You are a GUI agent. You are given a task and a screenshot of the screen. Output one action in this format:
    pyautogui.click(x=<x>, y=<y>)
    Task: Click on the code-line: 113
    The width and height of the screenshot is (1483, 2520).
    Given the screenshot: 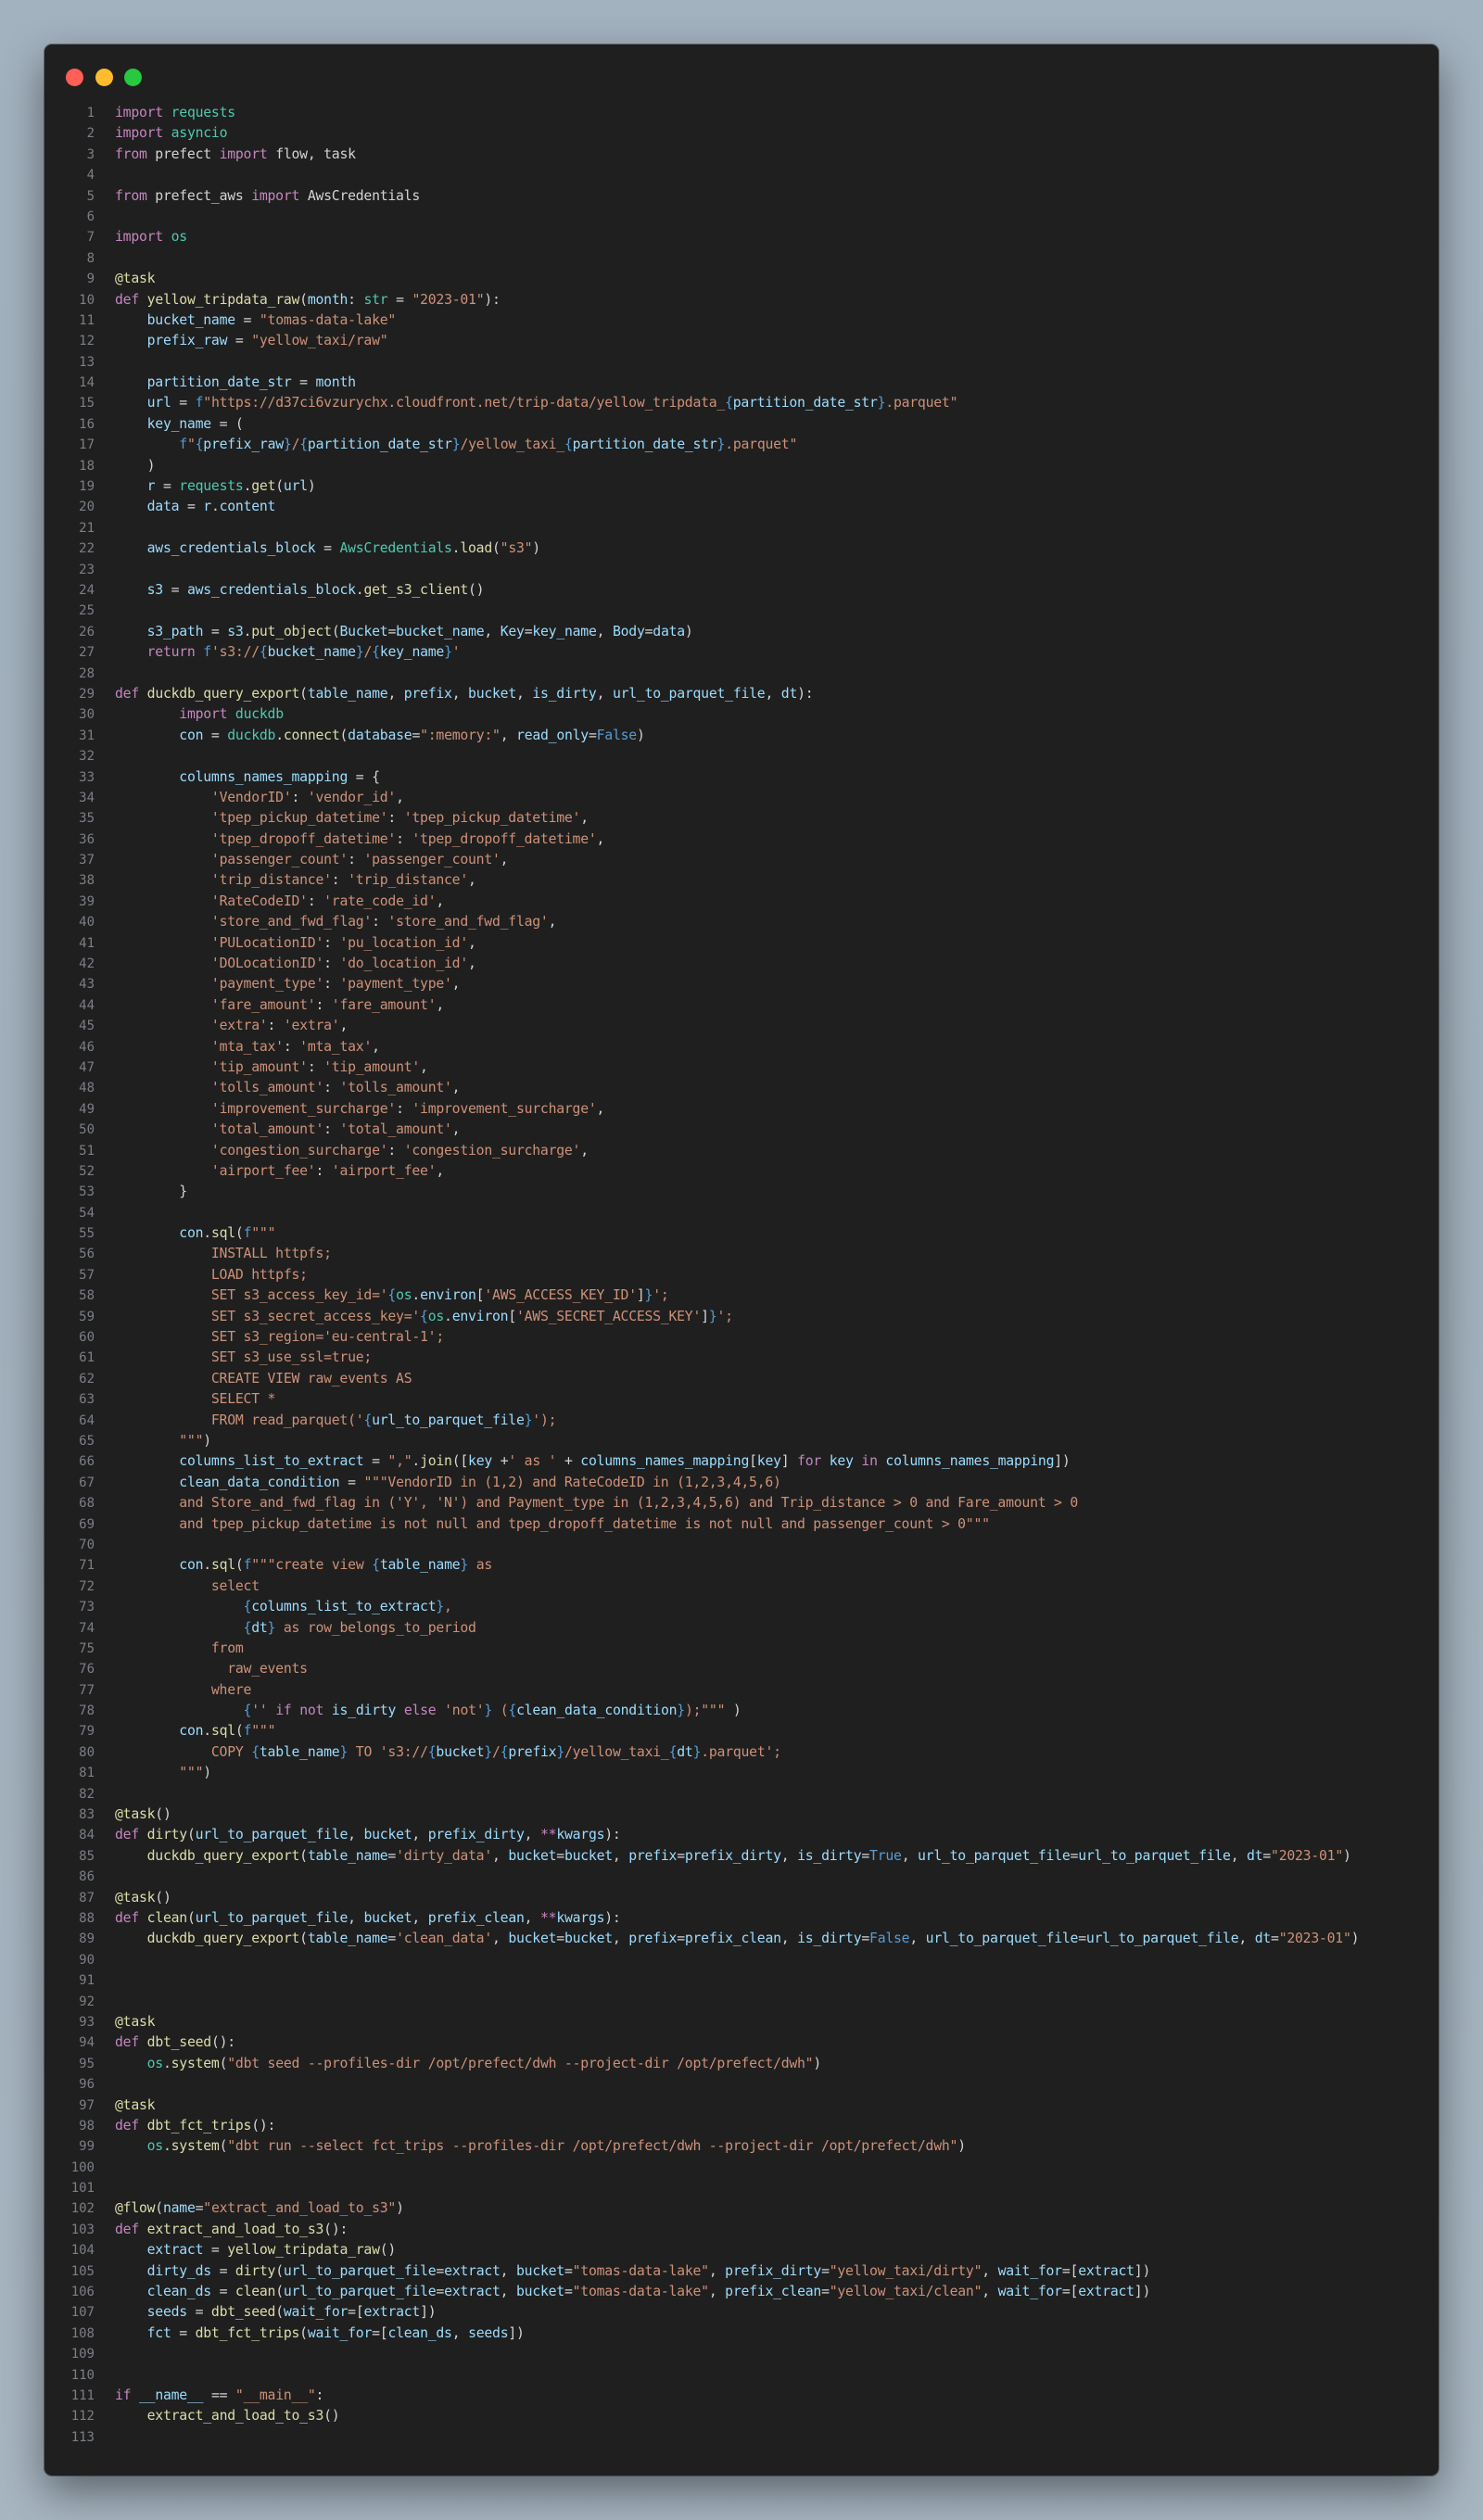 What is the action you would take?
    pyautogui.click(x=741, y=2437)
    